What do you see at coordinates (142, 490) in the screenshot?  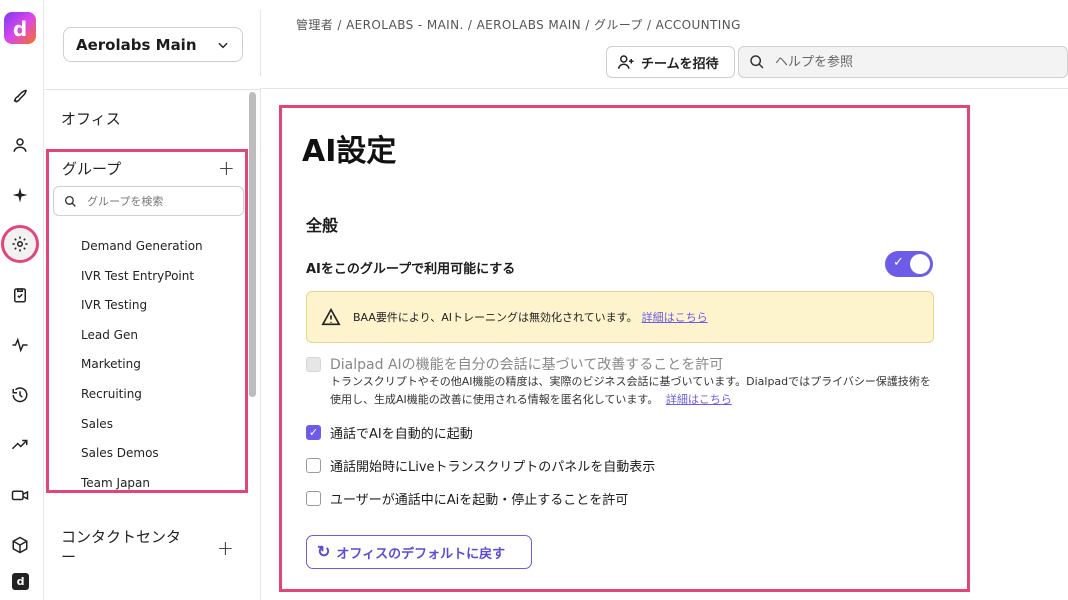 I see `group-item: Team Japan` at bounding box center [142, 490].